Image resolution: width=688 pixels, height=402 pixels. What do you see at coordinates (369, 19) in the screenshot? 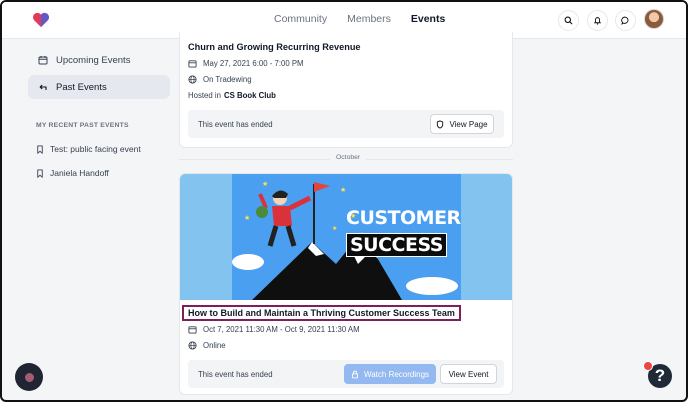
I see `nav-members: Members` at bounding box center [369, 19].